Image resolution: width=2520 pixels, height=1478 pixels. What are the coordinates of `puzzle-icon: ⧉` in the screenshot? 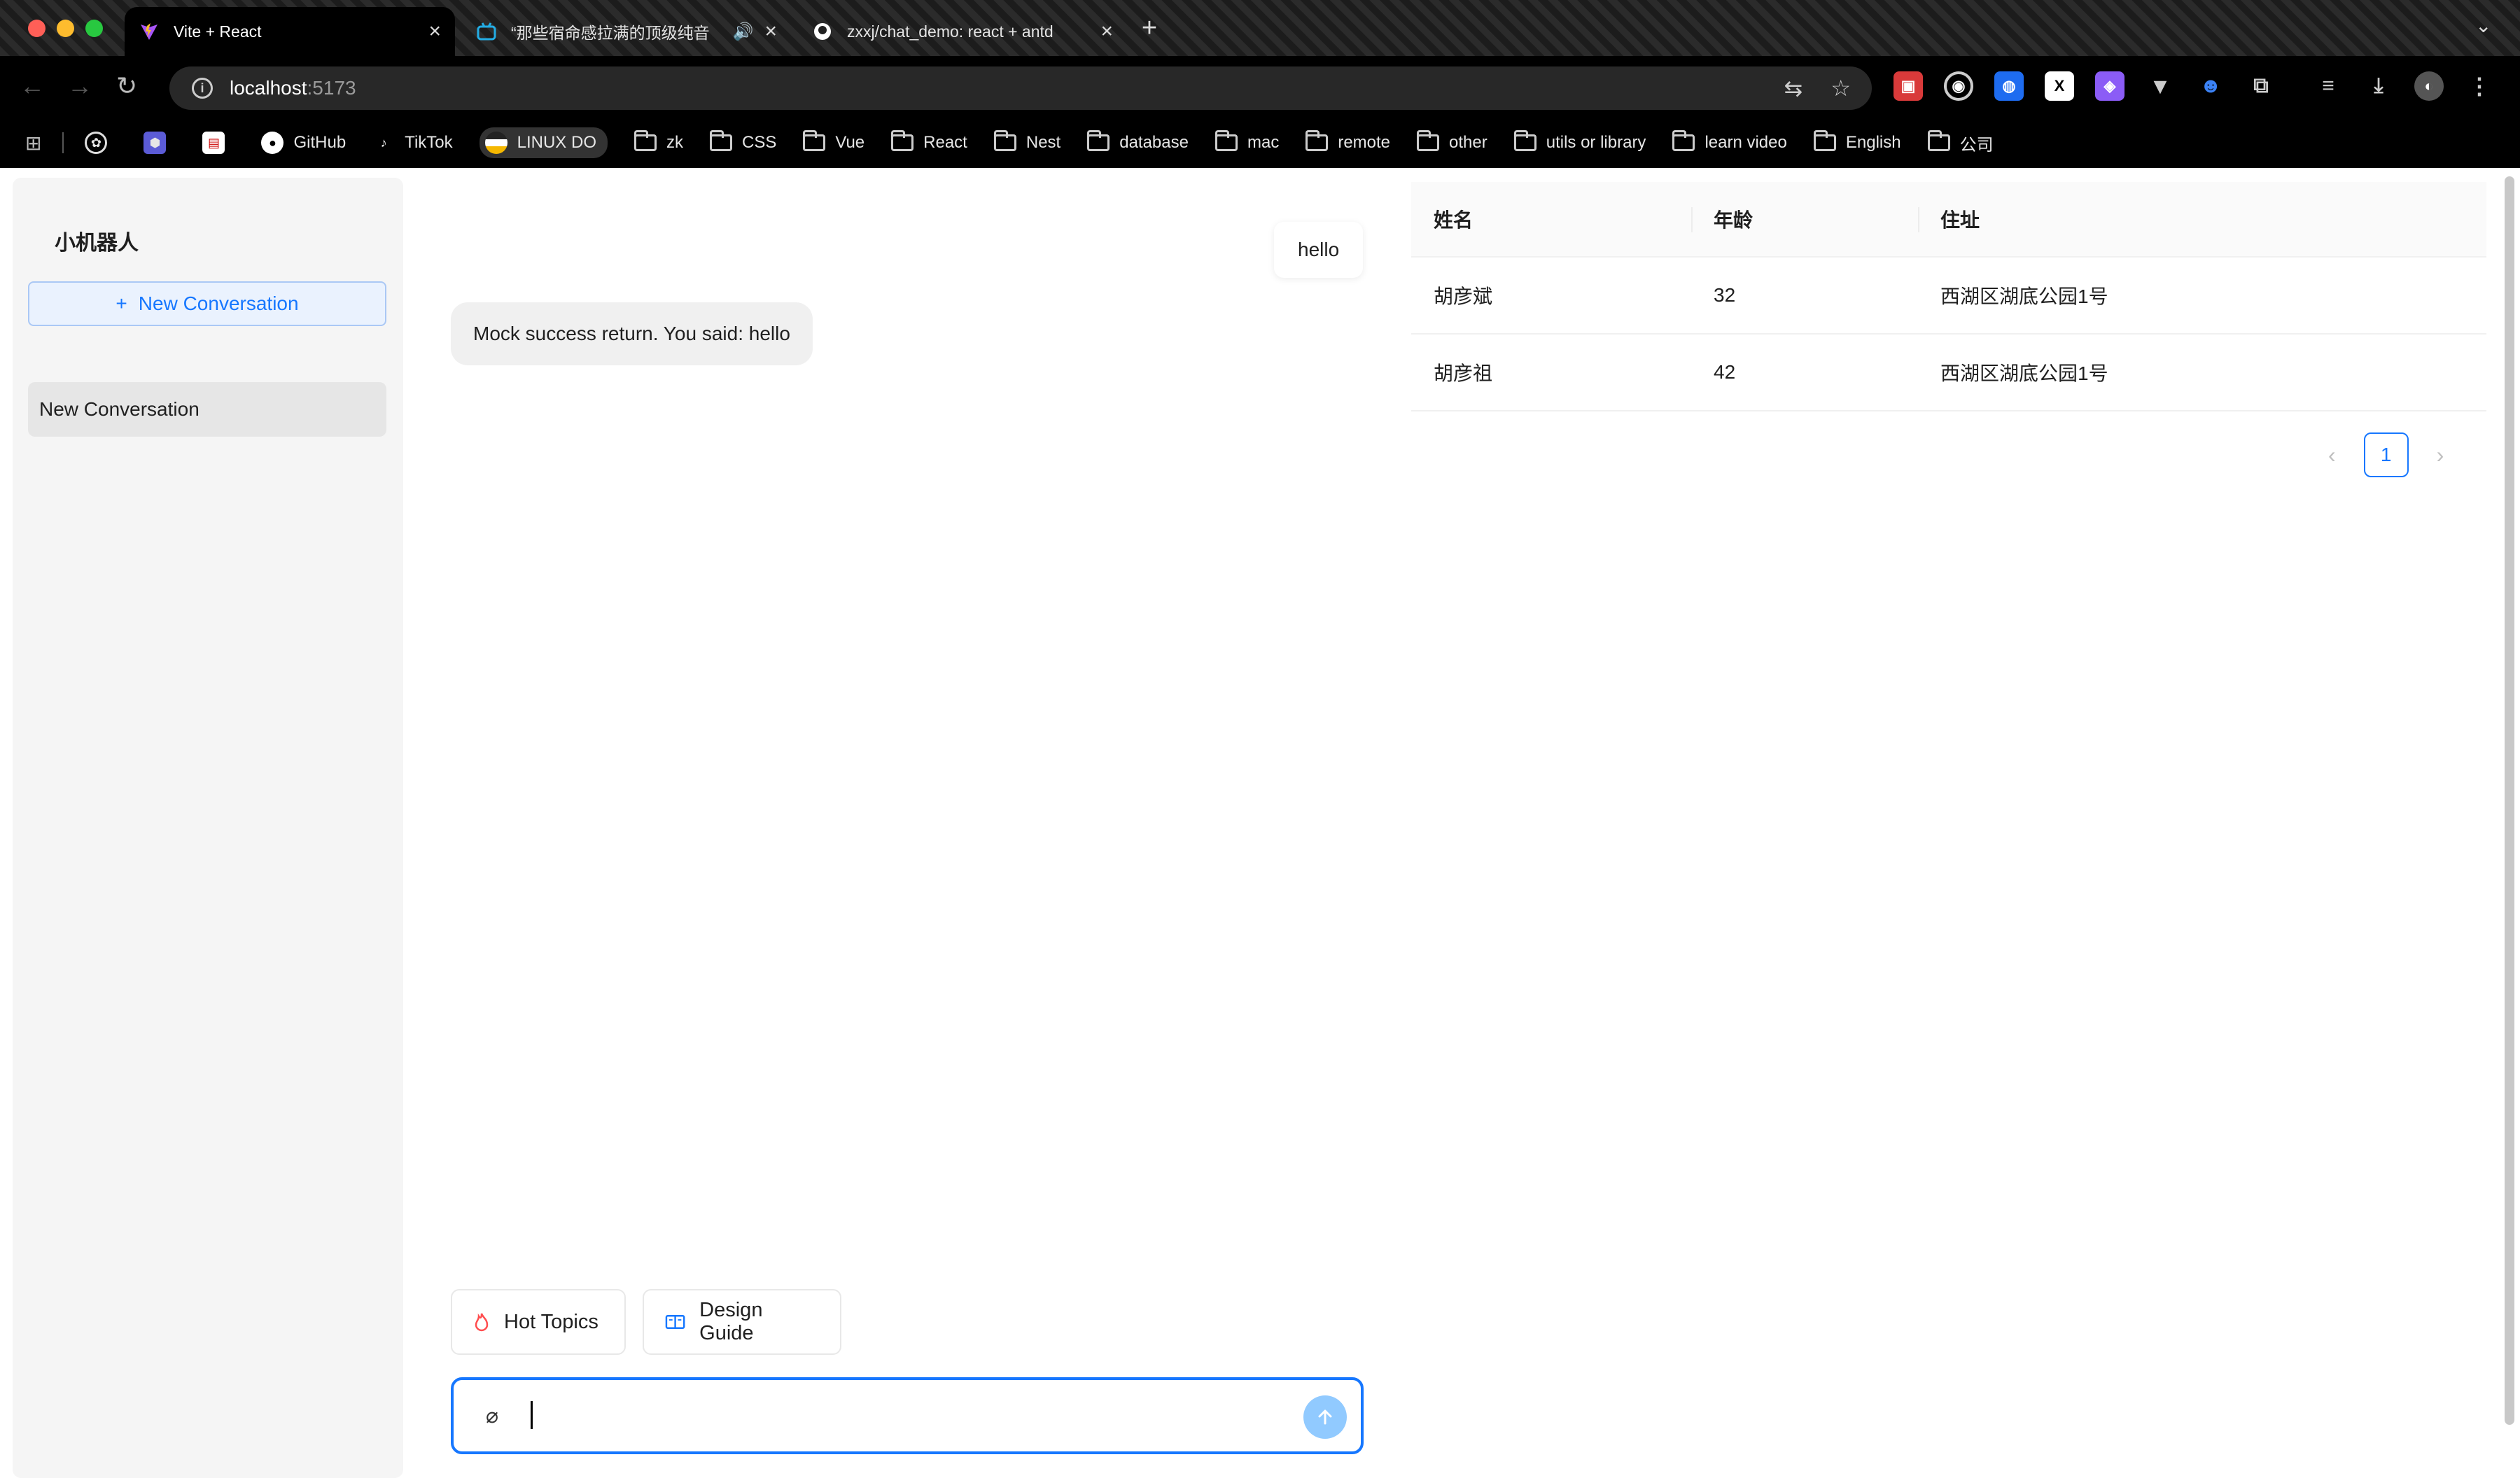 It's located at (2261, 86).